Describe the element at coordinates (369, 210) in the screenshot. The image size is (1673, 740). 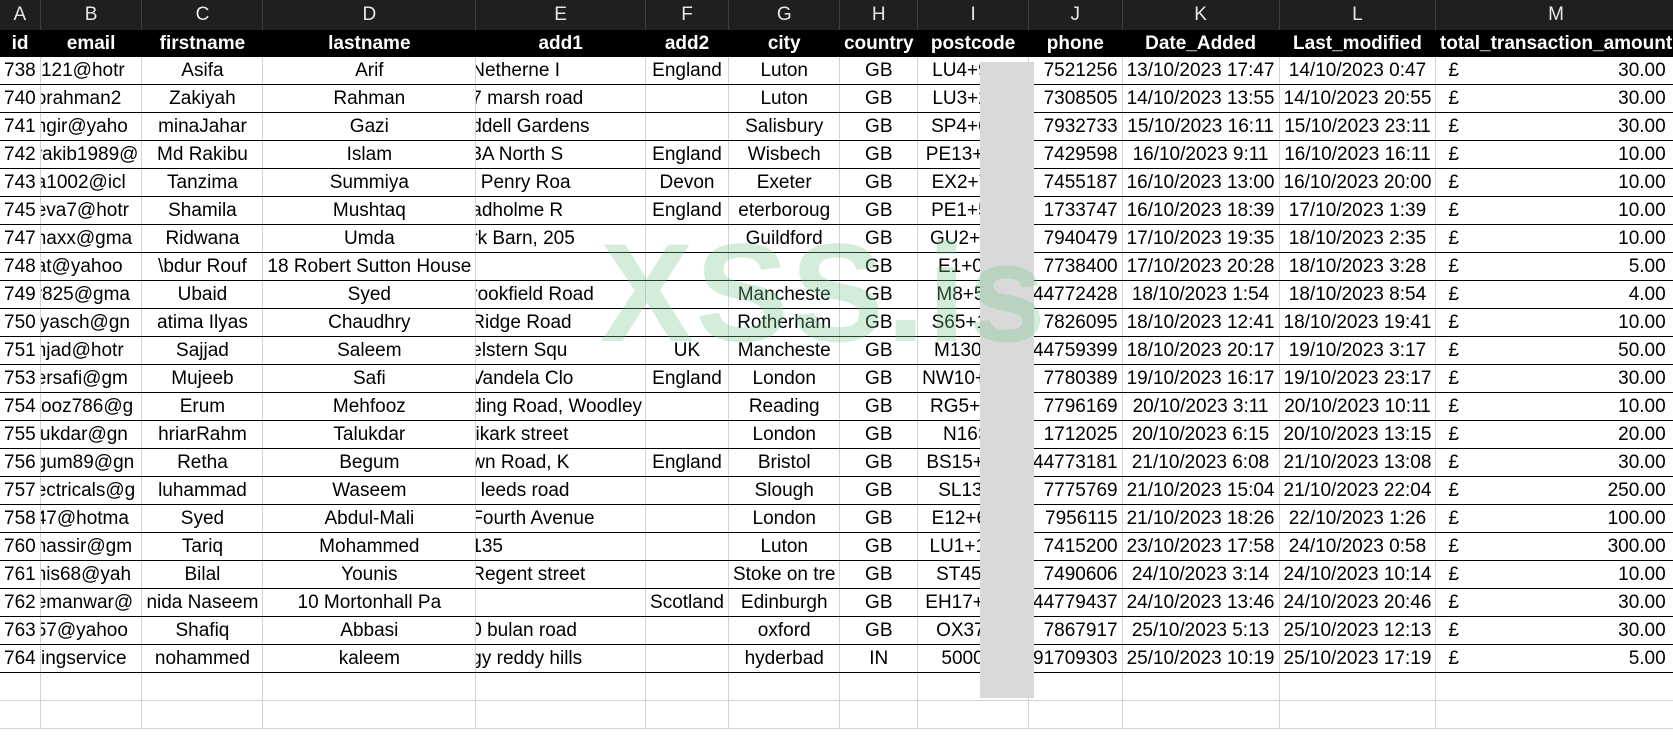
I see `cell-lastname: Mushtaq` at that location.